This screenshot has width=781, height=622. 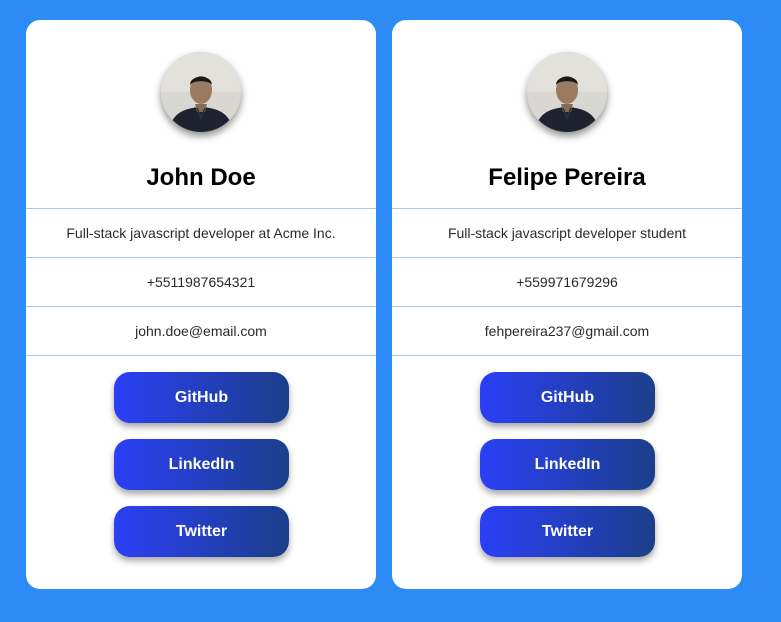 What do you see at coordinates (201, 281) in the screenshot?
I see `profile-phone: +5511987654321` at bounding box center [201, 281].